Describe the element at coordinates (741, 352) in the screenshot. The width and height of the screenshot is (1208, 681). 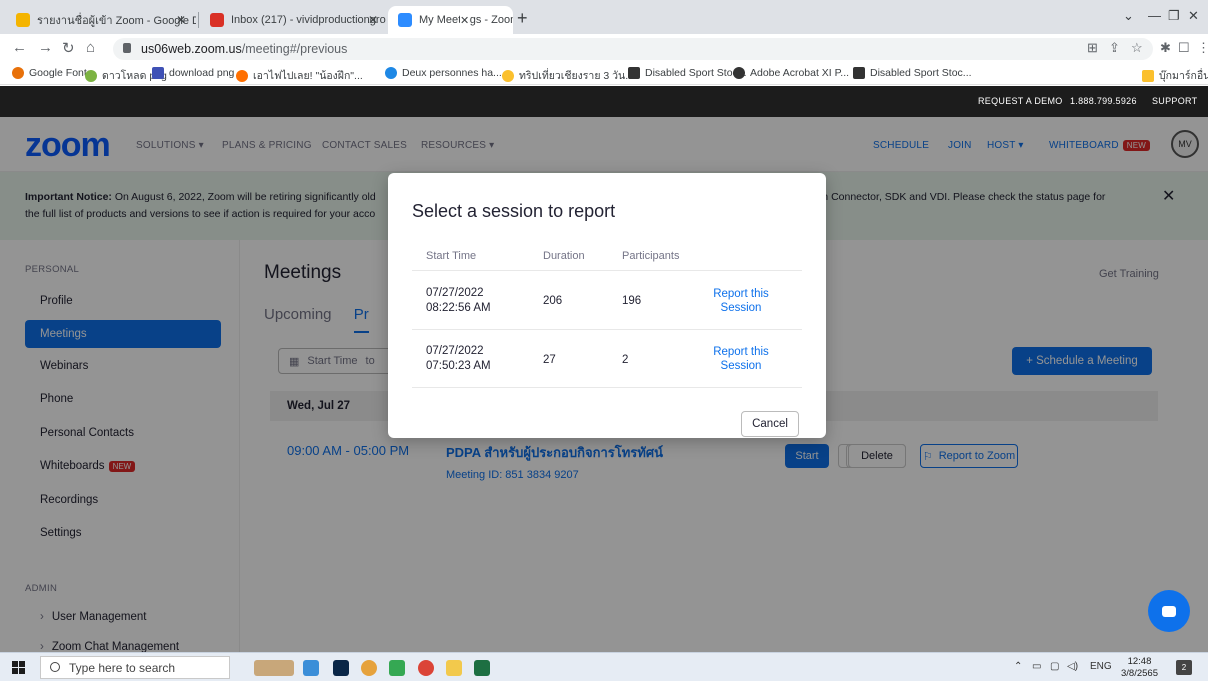
I see `report-link-line1: Report this` at that location.